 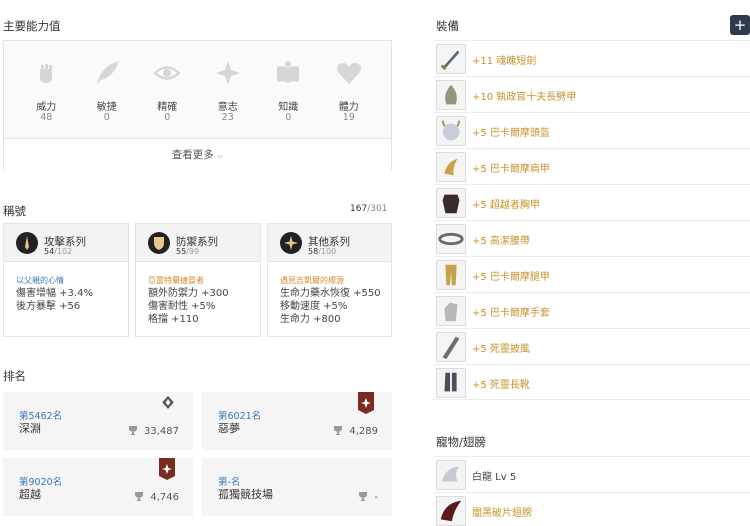 What do you see at coordinates (591, 509) in the screenshot?
I see `wing-item: 闇黑破片翅膀` at bounding box center [591, 509].